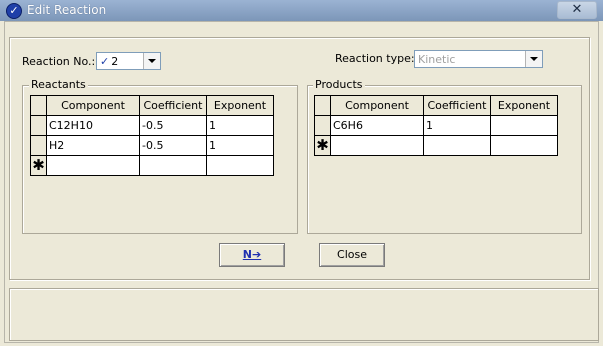 The image size is (603, 346). I want to click on table-row: C12H10 -0.5 1, so click(152, 125).